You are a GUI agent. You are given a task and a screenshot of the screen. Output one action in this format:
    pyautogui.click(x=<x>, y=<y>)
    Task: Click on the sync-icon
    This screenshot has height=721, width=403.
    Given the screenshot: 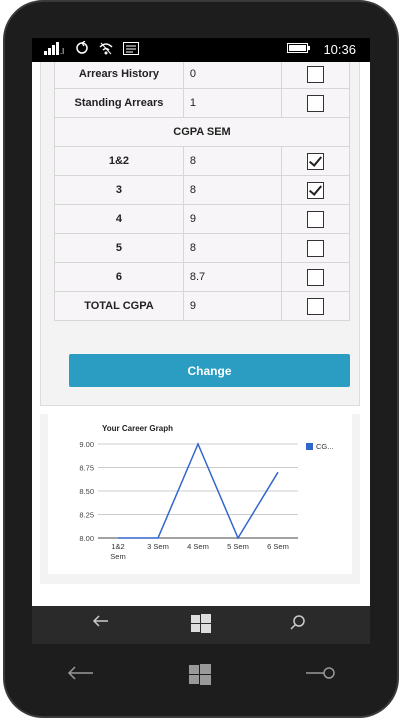 What is the action you would take?
    pyautogui.click(x=82, y=49)
    